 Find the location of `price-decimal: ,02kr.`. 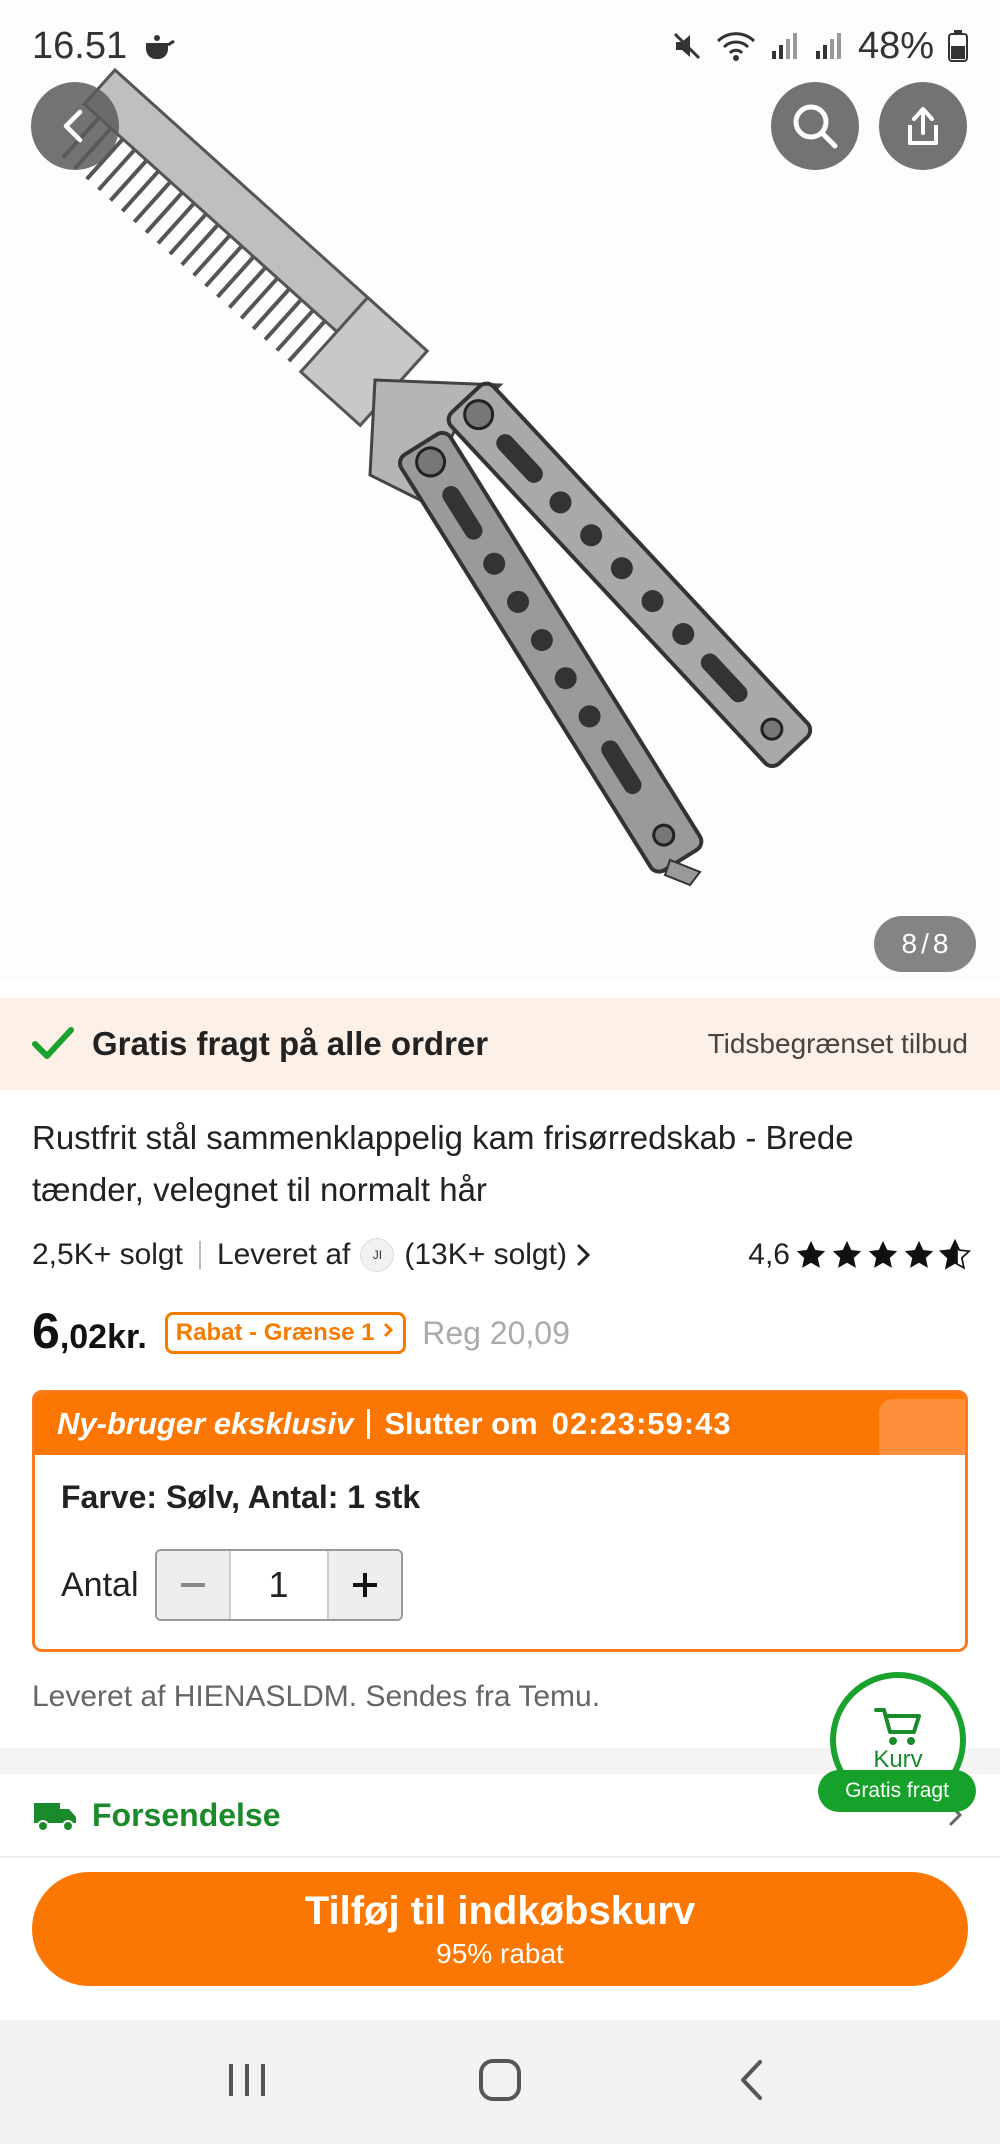

price-decimal: ,02kr. is located at coordinates (103, 1337).